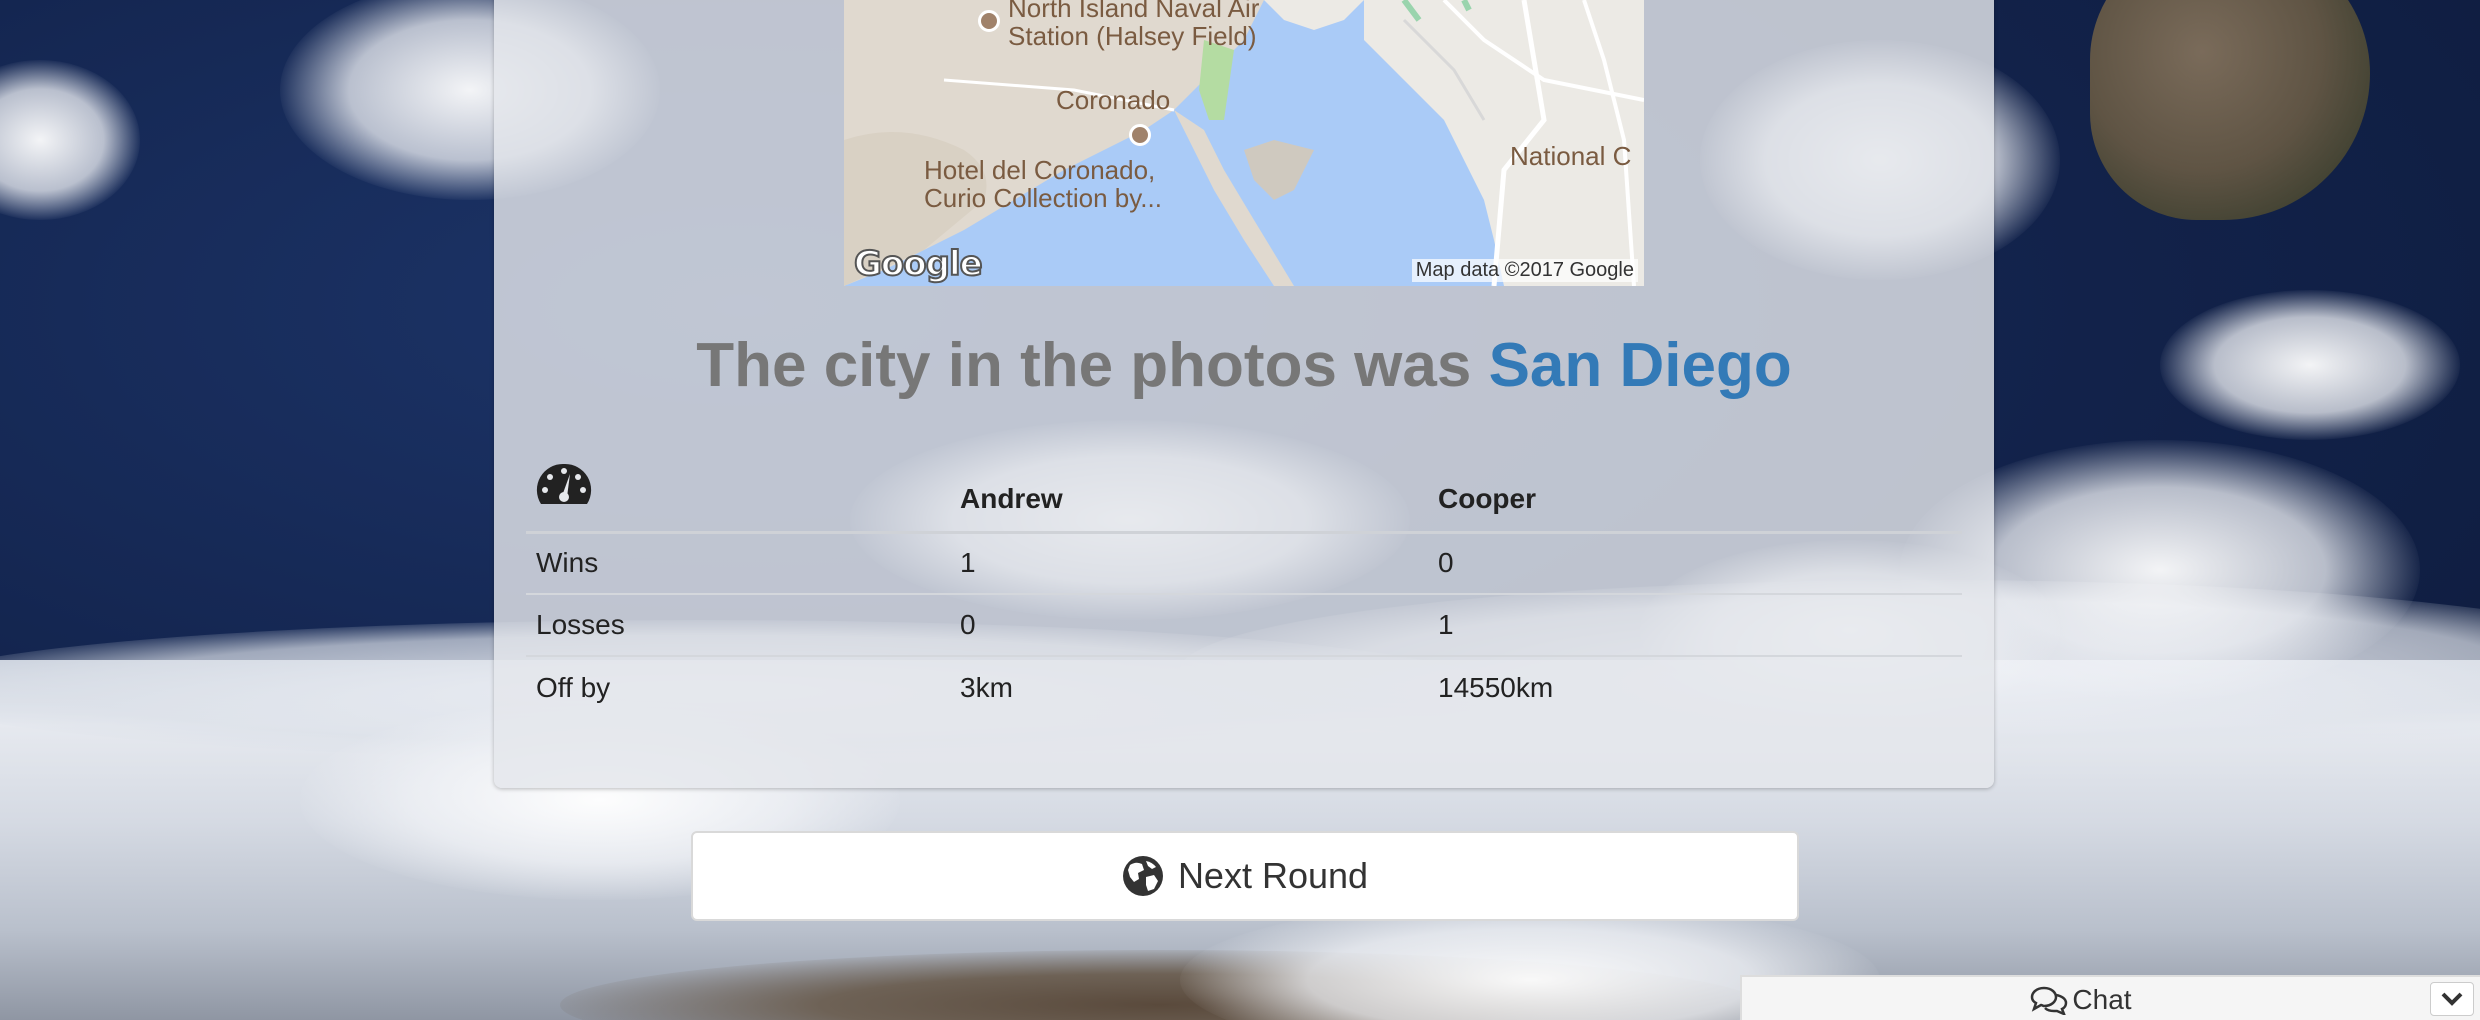  I want to click on scoreboard-header: Andrew Cooper, so click(1244, 492).